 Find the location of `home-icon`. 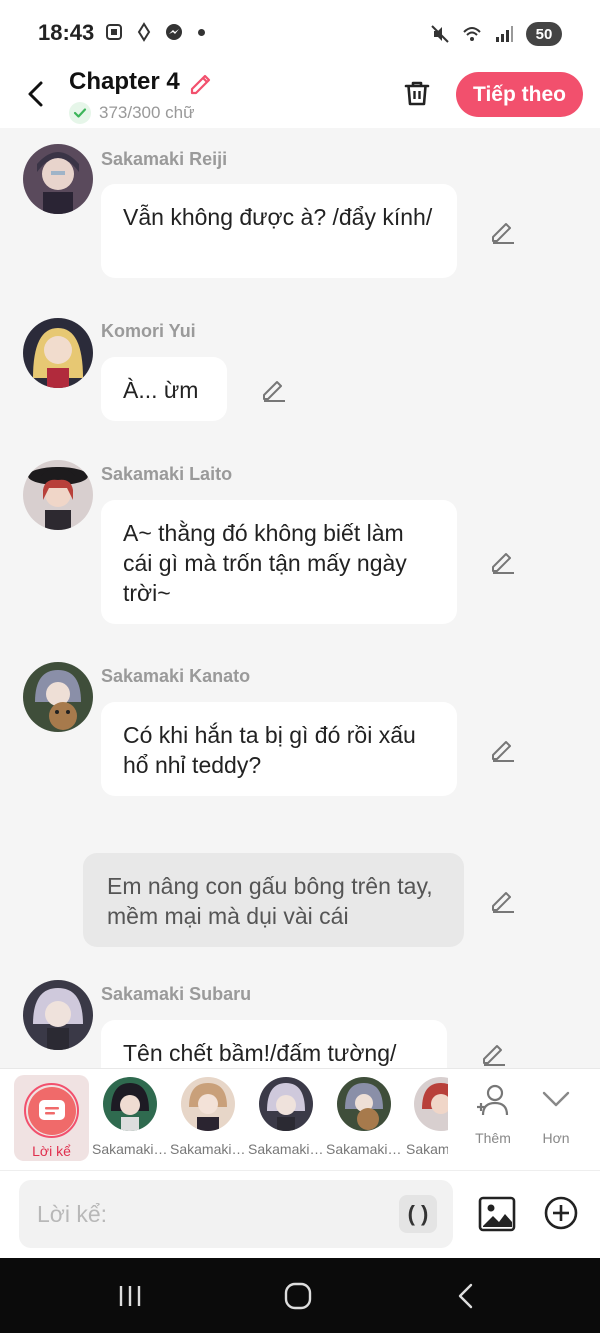

home-icon is located at coordinates (298, 1296).